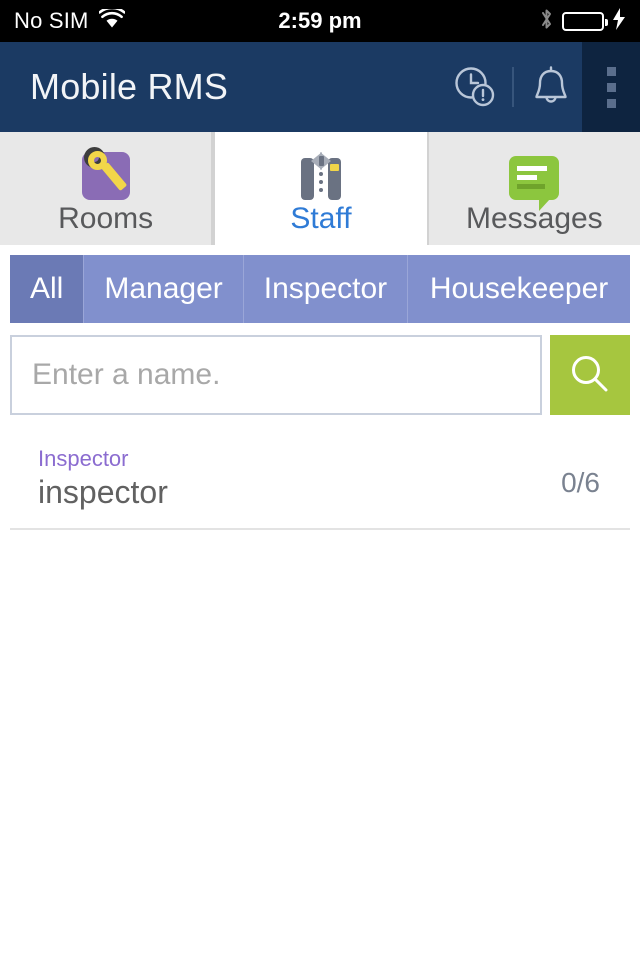 Image resolution: width=640 pixels, height=960 pixels. I want to click on role-filter-bar: All Manager Inspector Housekeeper, so click(320, 289).